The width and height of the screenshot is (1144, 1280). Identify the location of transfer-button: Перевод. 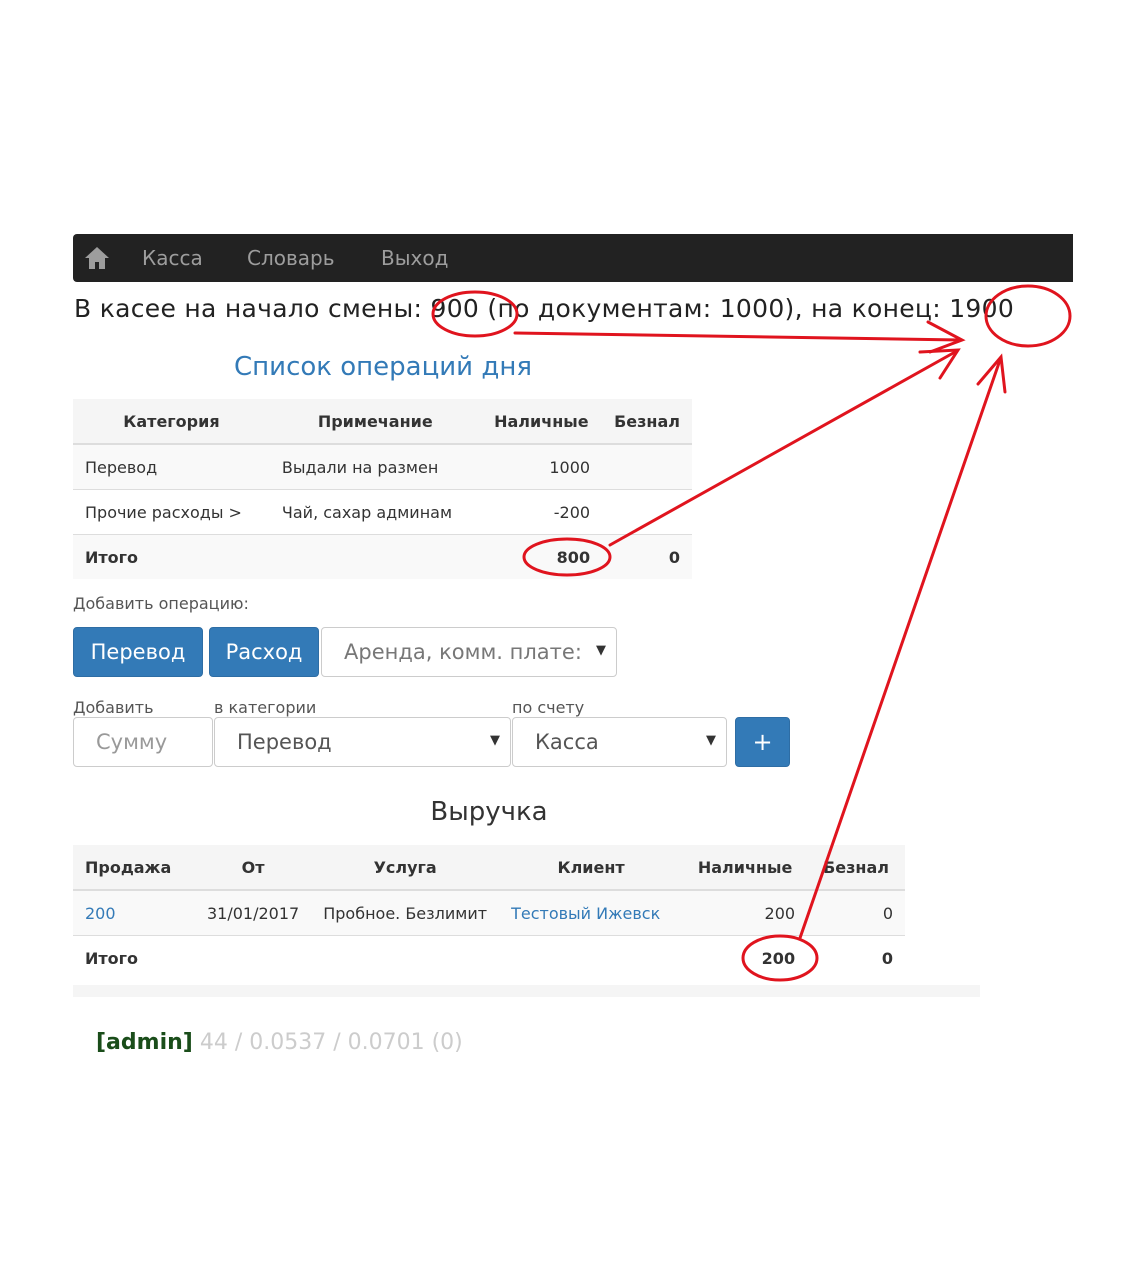
(138, 652).